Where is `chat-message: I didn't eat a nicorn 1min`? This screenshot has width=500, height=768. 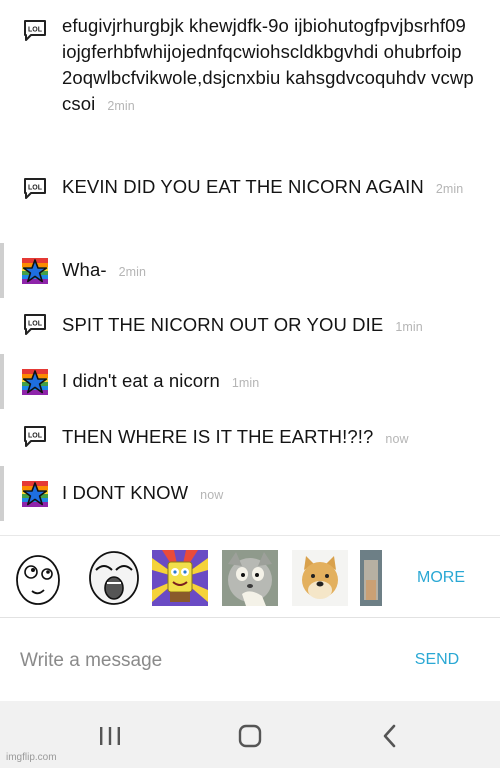
chat-message: I didn't eat a nicorn 1min is located at coordinates (250, 381).